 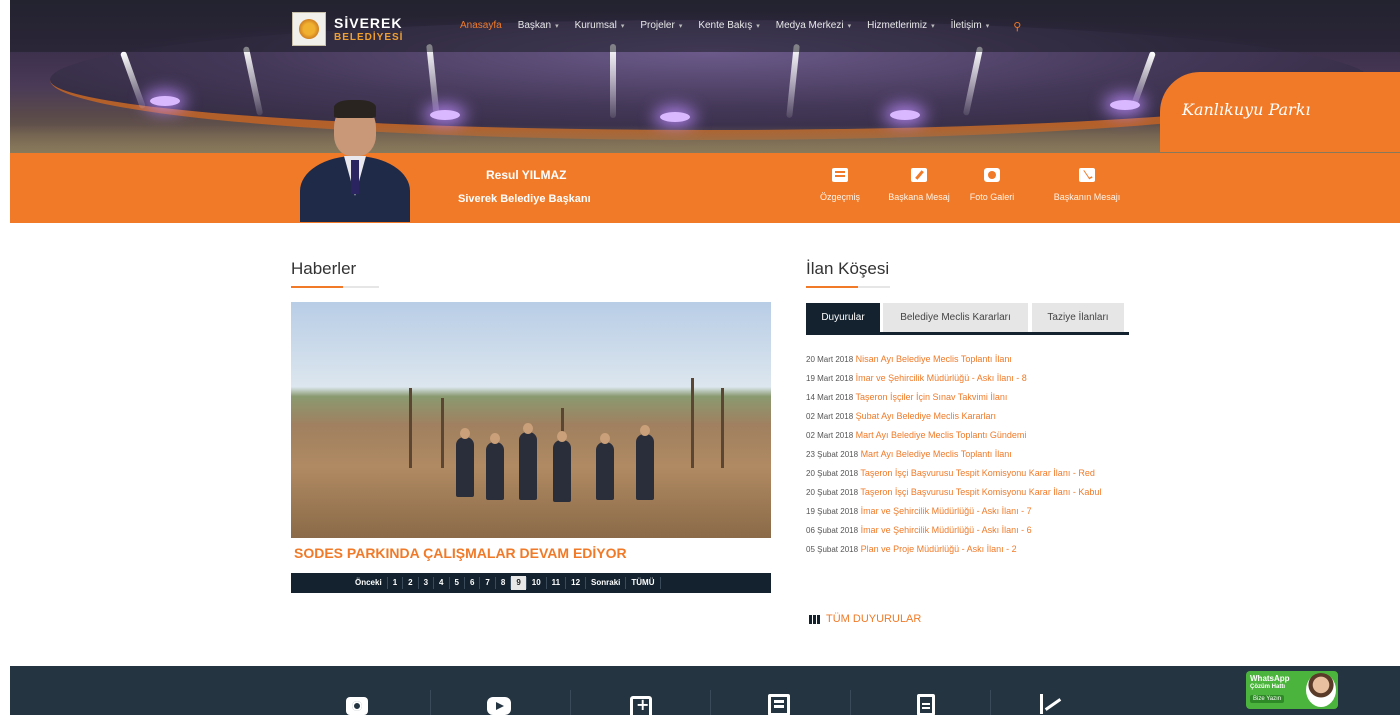 I want to click on announcement-title: Mart Ayı Belediye Meclis Toplantı İlanı, so click(x=936, y=454).